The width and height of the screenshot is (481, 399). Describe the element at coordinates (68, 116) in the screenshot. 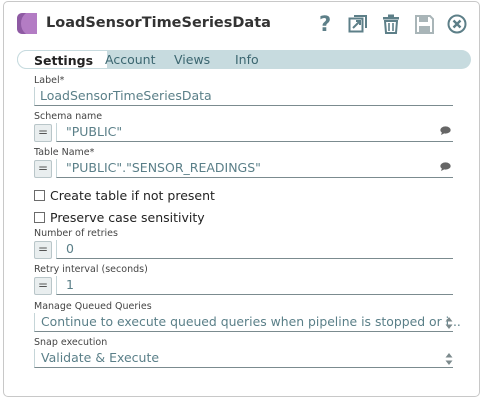

I see `schema-name-label: Schema name` at that location.